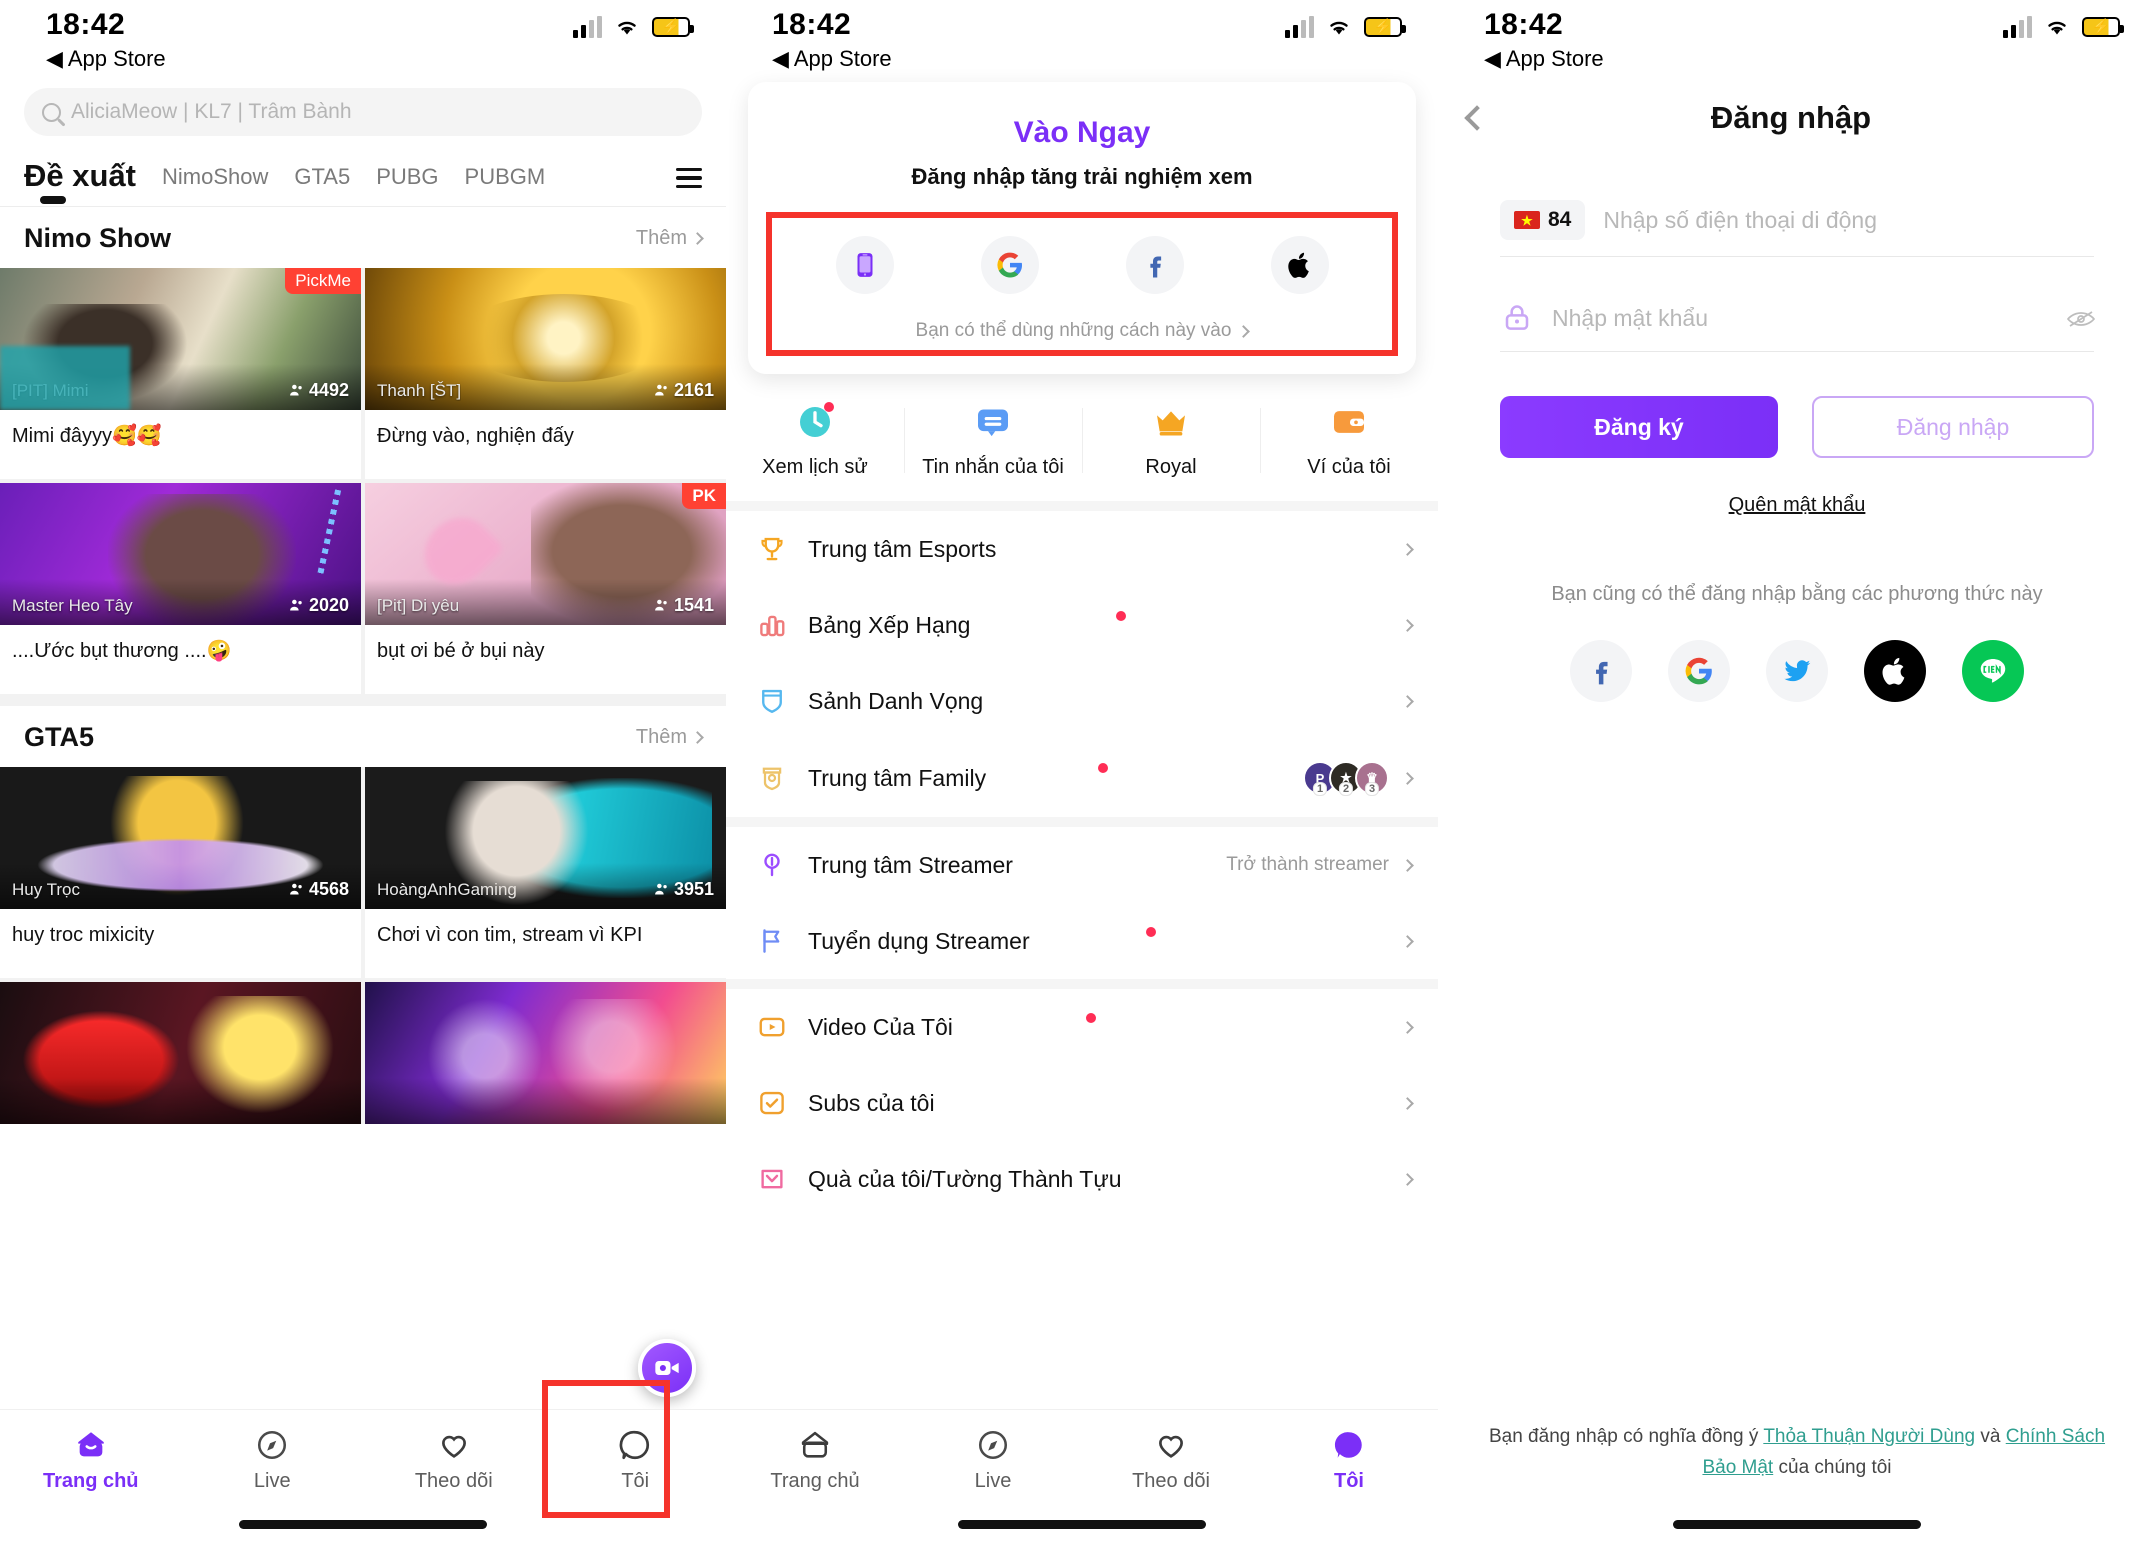  I want to click on section-title: GTA5, so click(59, 737).